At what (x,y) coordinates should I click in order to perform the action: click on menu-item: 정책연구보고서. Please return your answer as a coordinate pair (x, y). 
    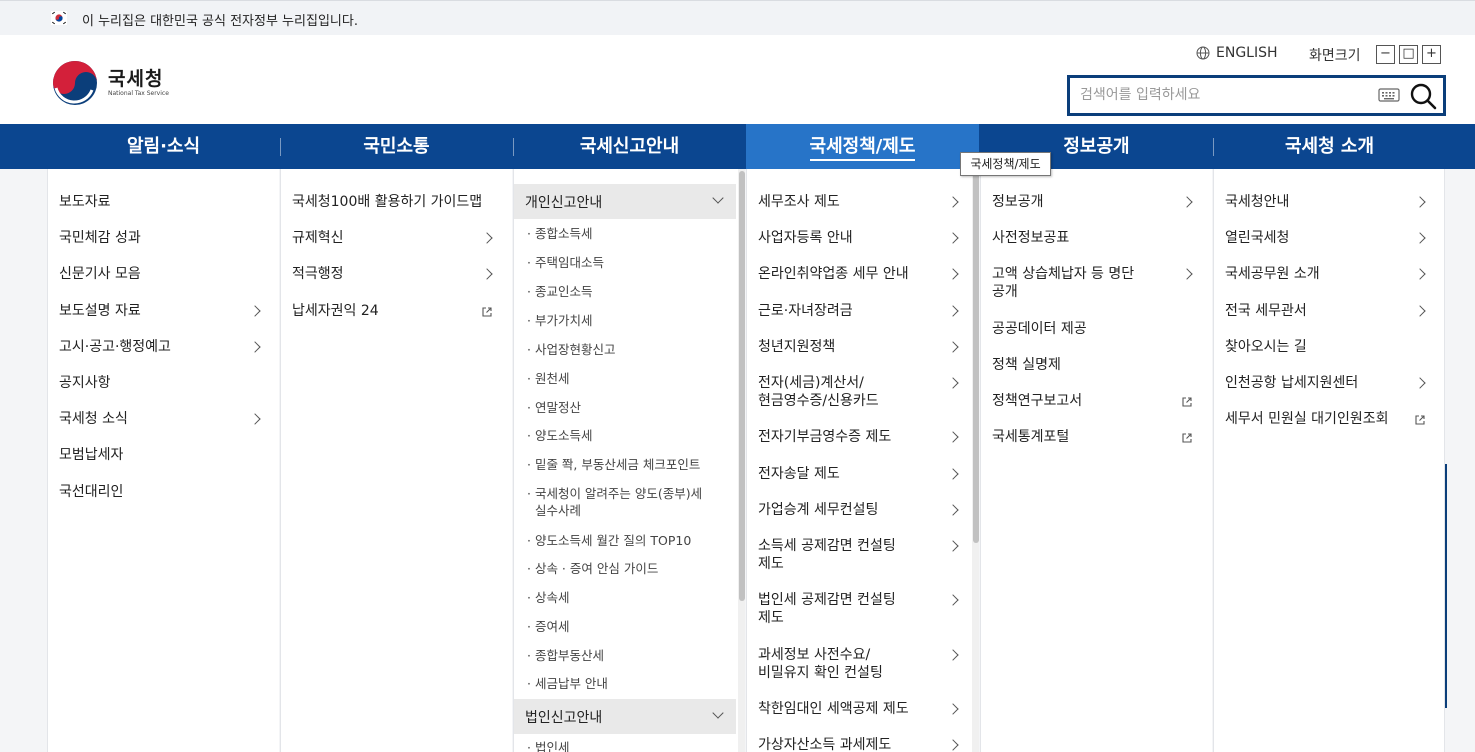
    Looking at the image, I should click on (1037, 401).